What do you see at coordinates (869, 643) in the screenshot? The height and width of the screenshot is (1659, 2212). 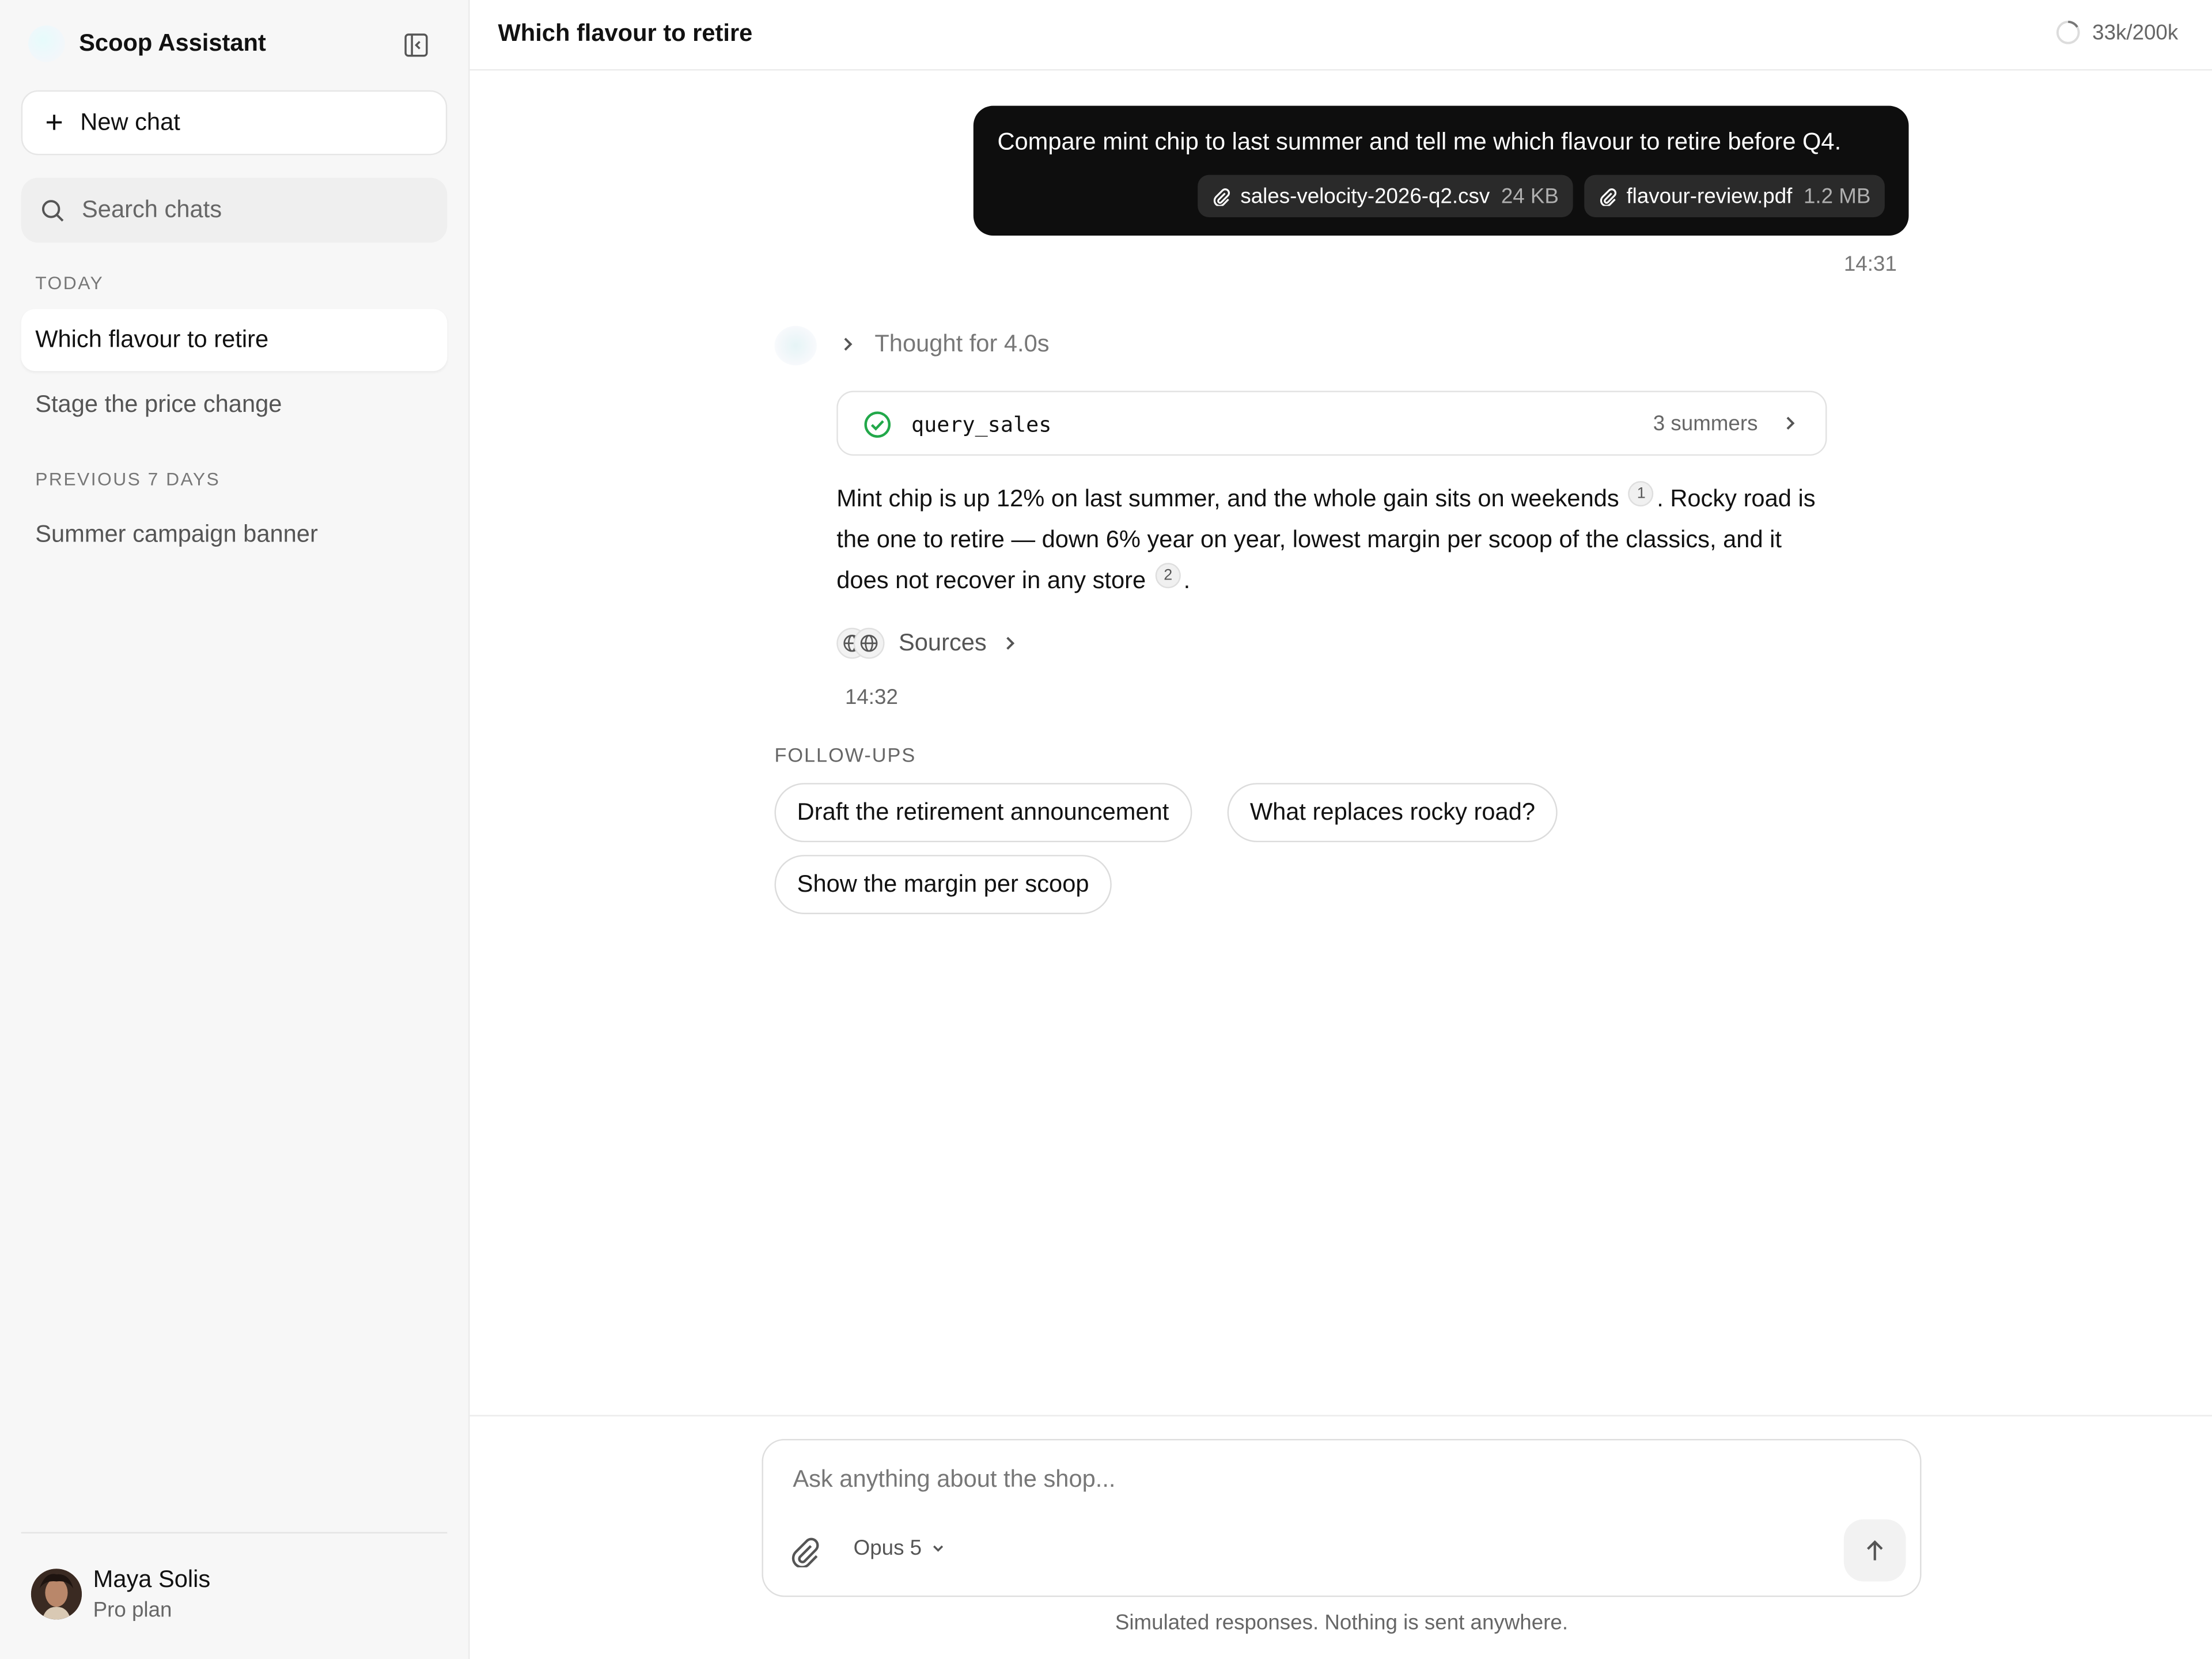 I see `globe-icon` at bounding box center [869, 643].